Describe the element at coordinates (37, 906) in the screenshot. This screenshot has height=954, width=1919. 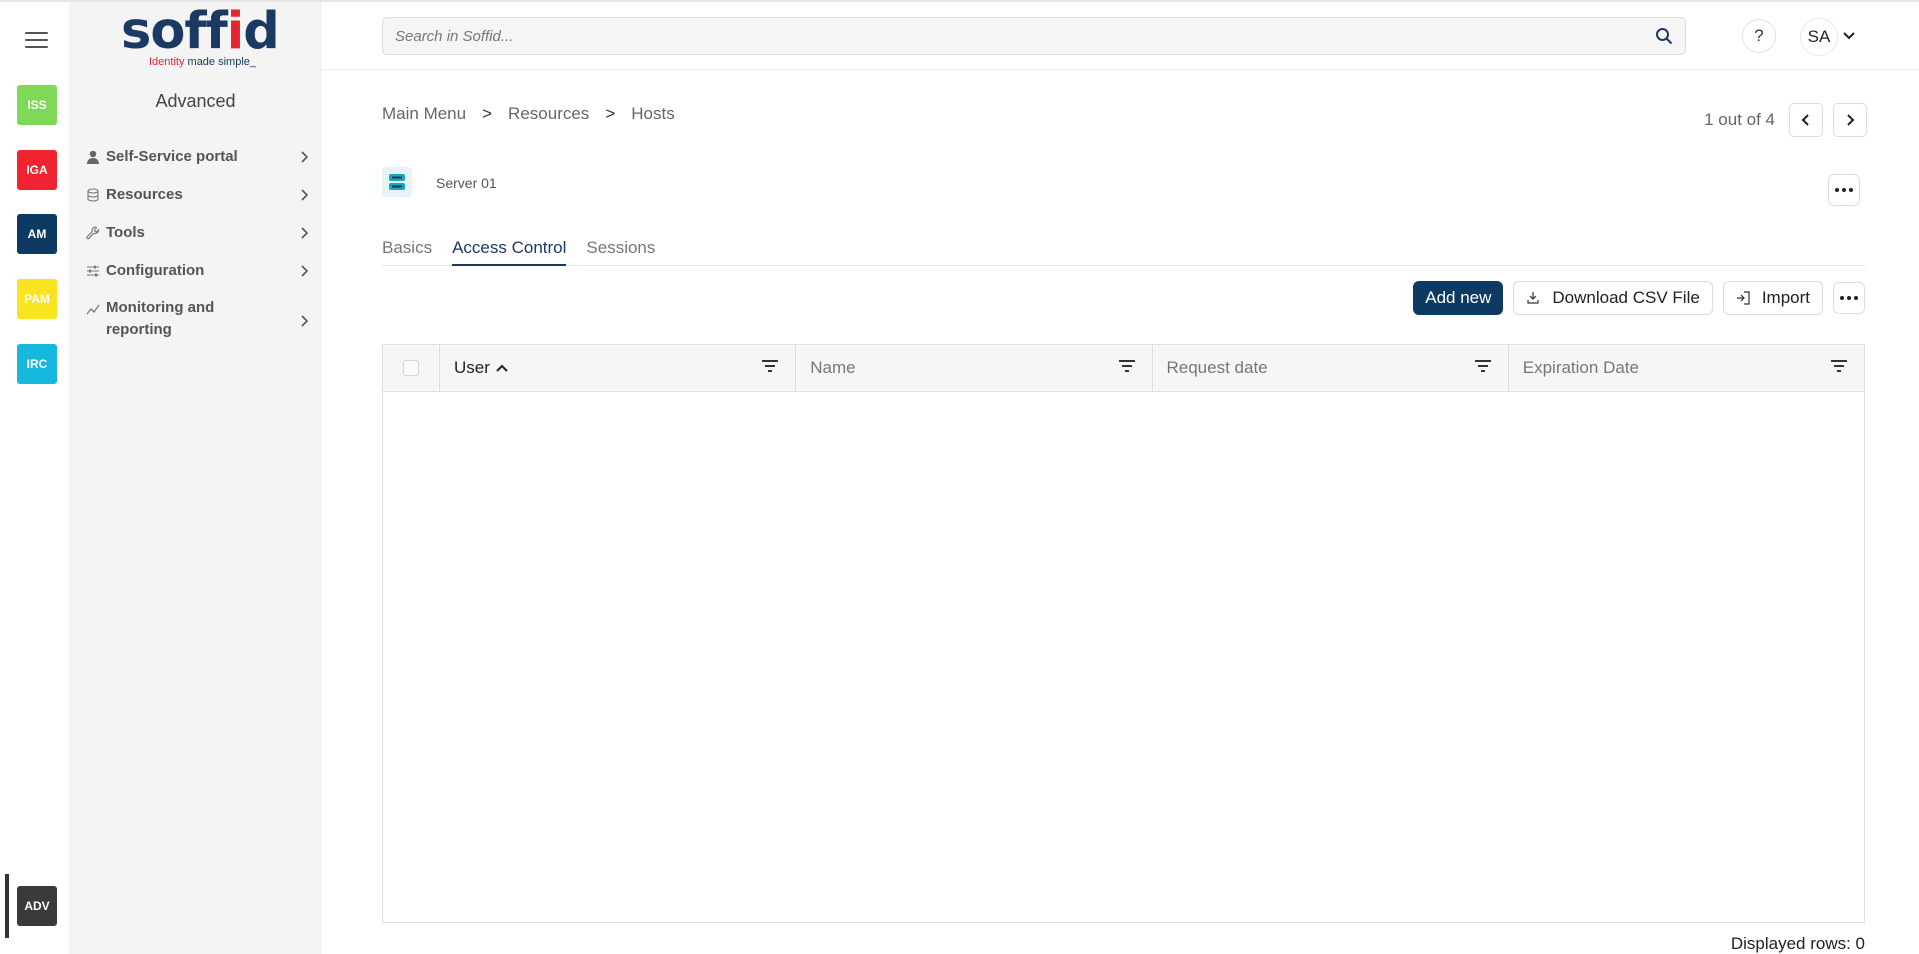
I see `app-tile-adv: ADV` at that location.